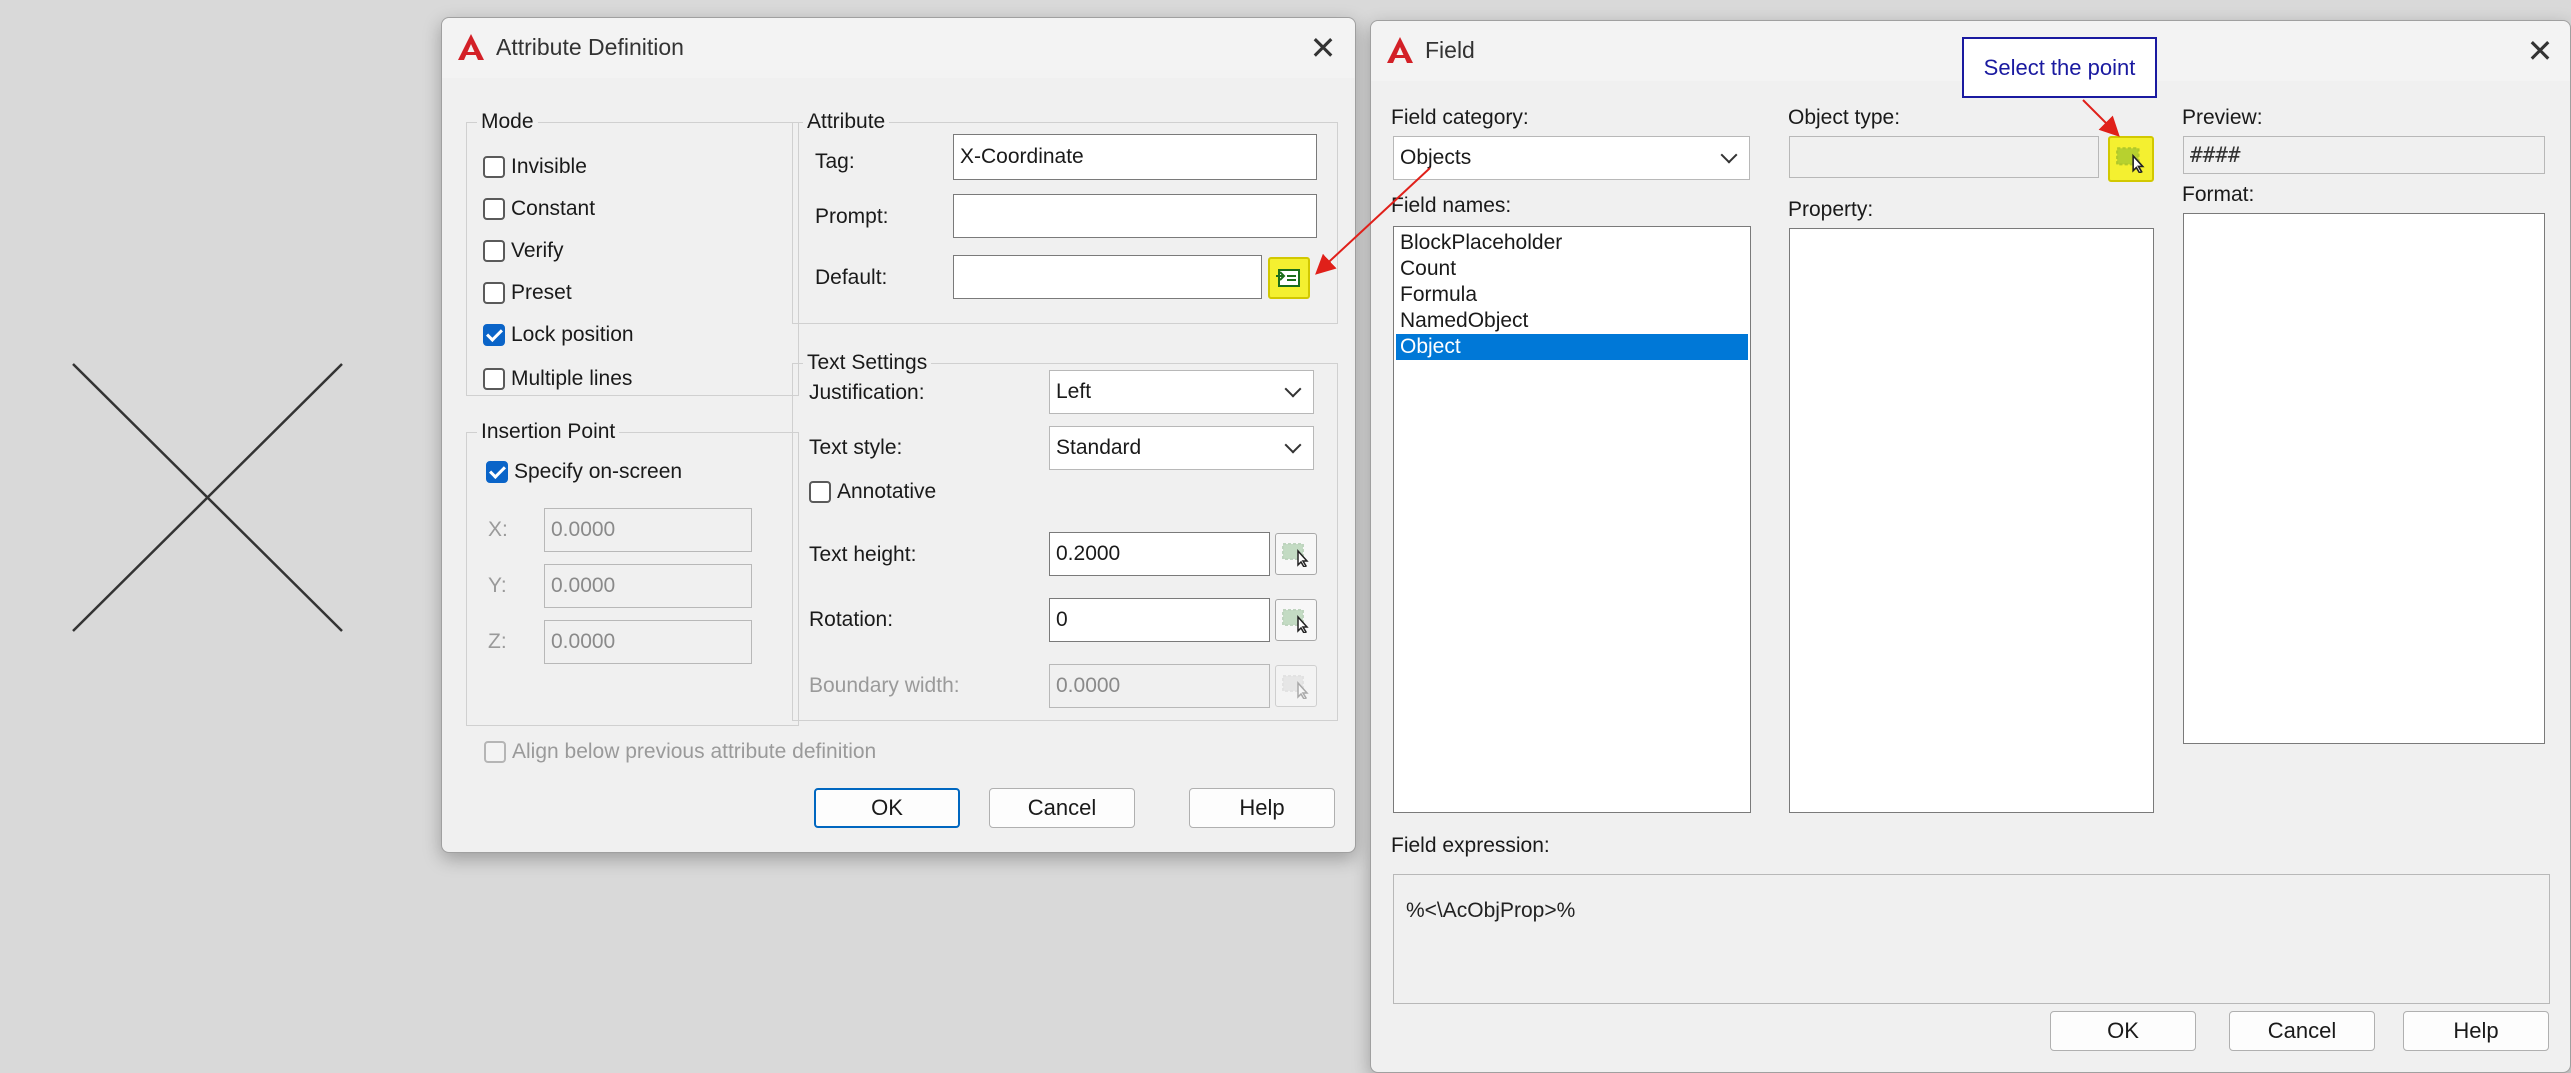 Image resolution: width=2571 pixels, height=1073 pixels. What do you see at coordinates (1135, 157) in the screenshot?
I see `tag-field: X-Coordinate` at bounding box center [1135, 157].